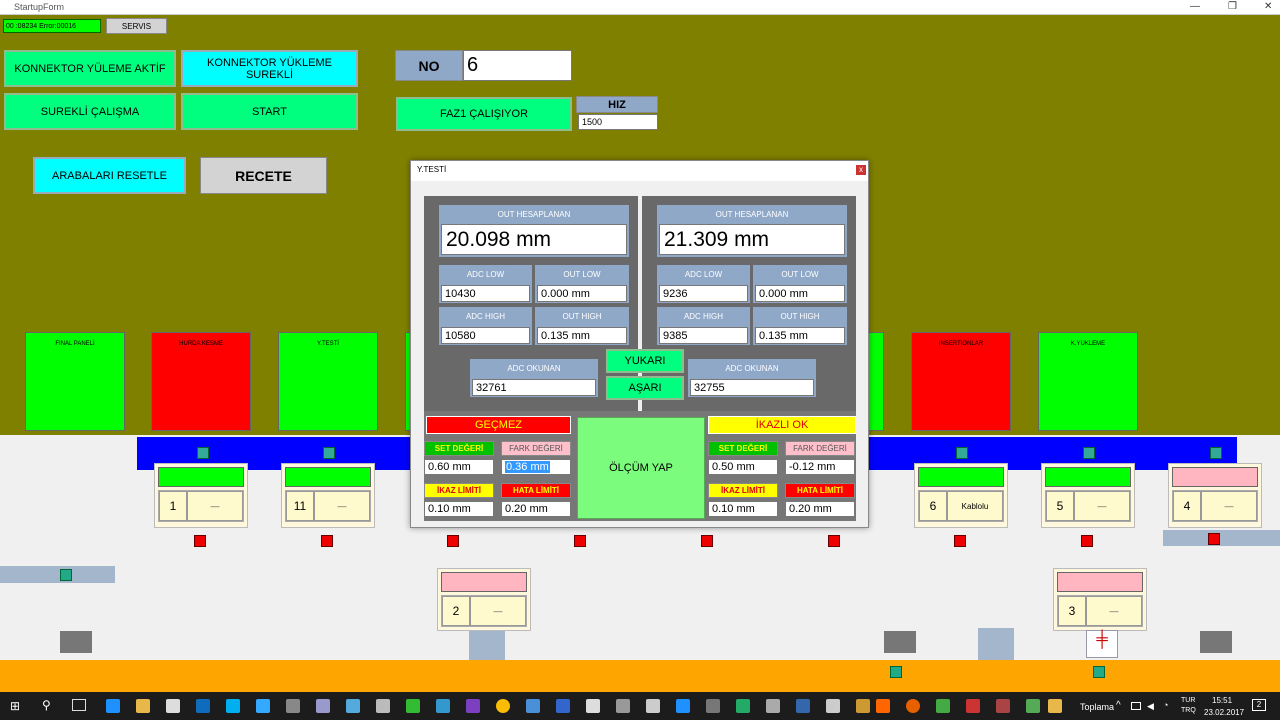 The width and height of the screenshot is (1280, 720). Describe the element at coordinates (1118, 705) in the screenshot. I see `tray-chevron-icon: ^` at that location.